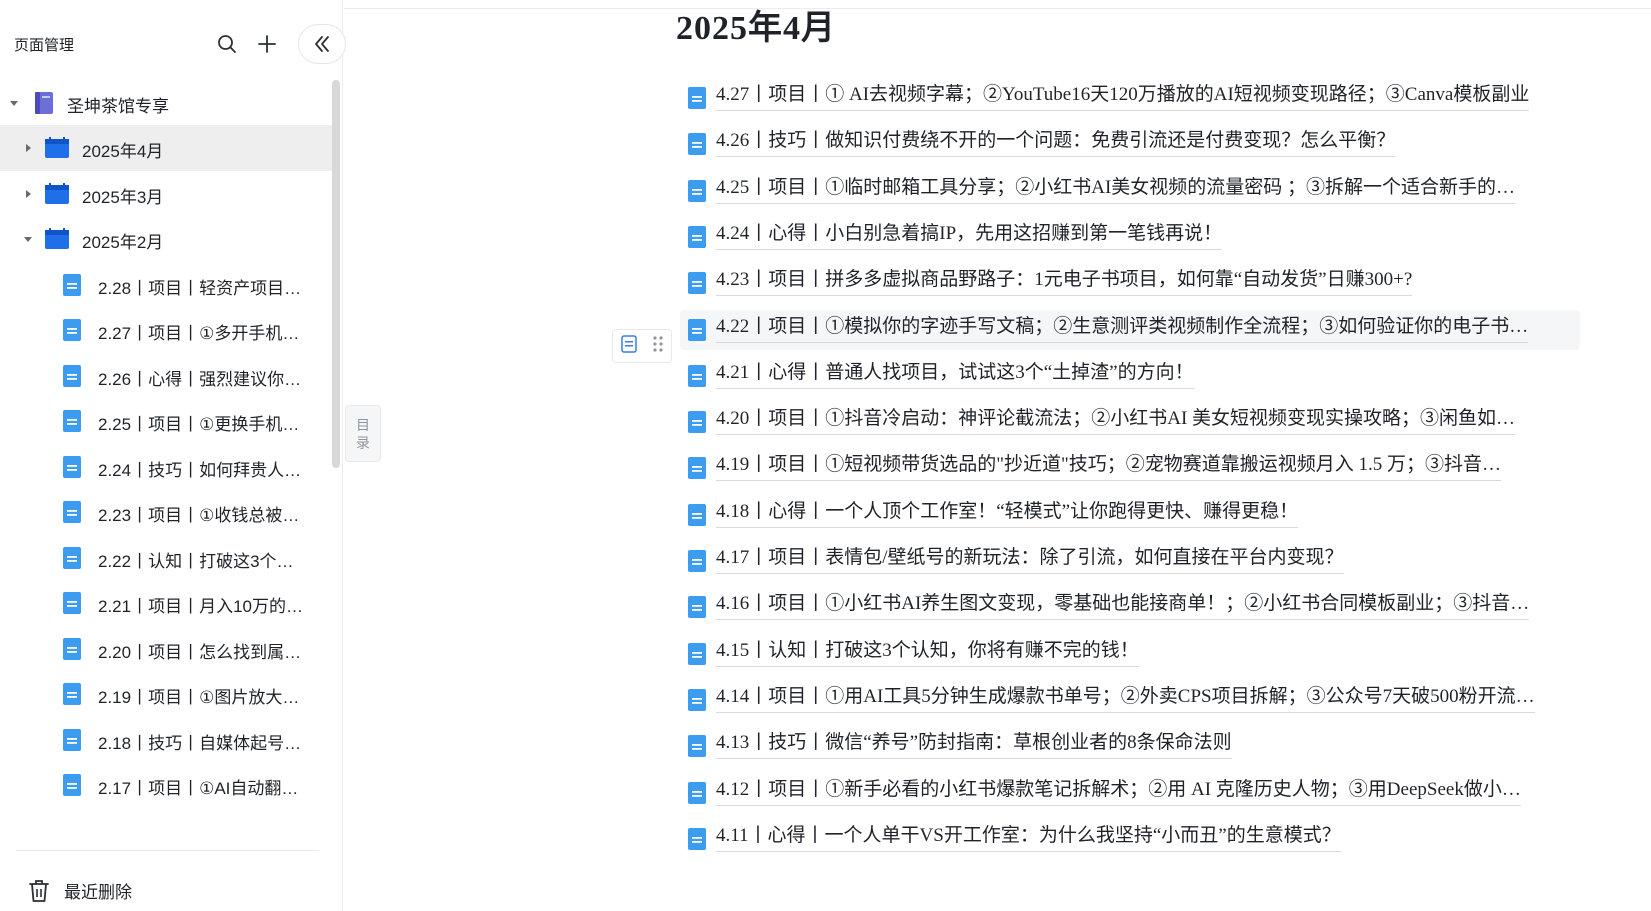 The width and height of the screenshot is (1651, 911). I want to click on recently-deleted-label: 最近删除, so click(98, 892).